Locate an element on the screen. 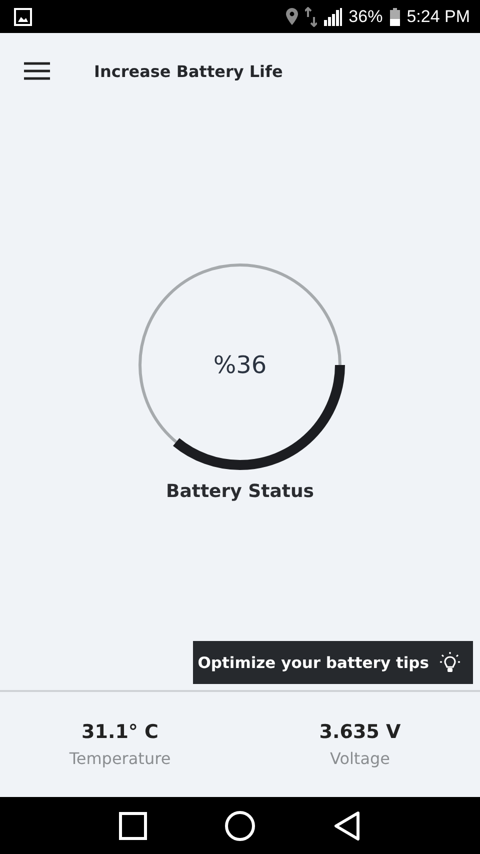 Image resolution: width=480 pixels, height=854 pixels. recents-icon is located at coordinates (133, 826).